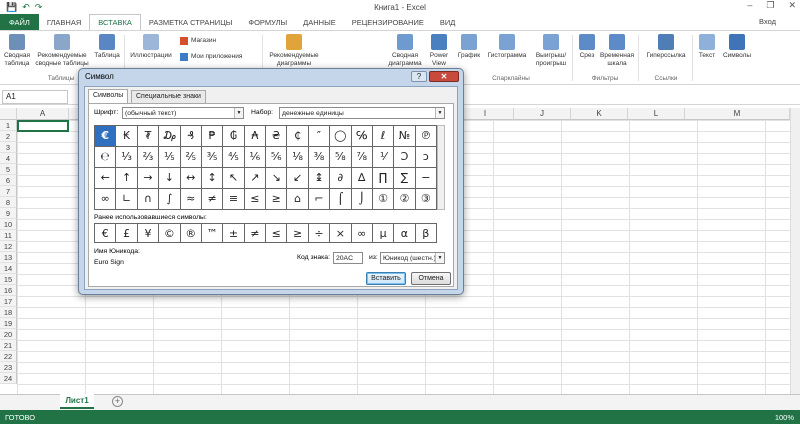  I want to click on symbol-cell: ⌡, so click(362, 199).